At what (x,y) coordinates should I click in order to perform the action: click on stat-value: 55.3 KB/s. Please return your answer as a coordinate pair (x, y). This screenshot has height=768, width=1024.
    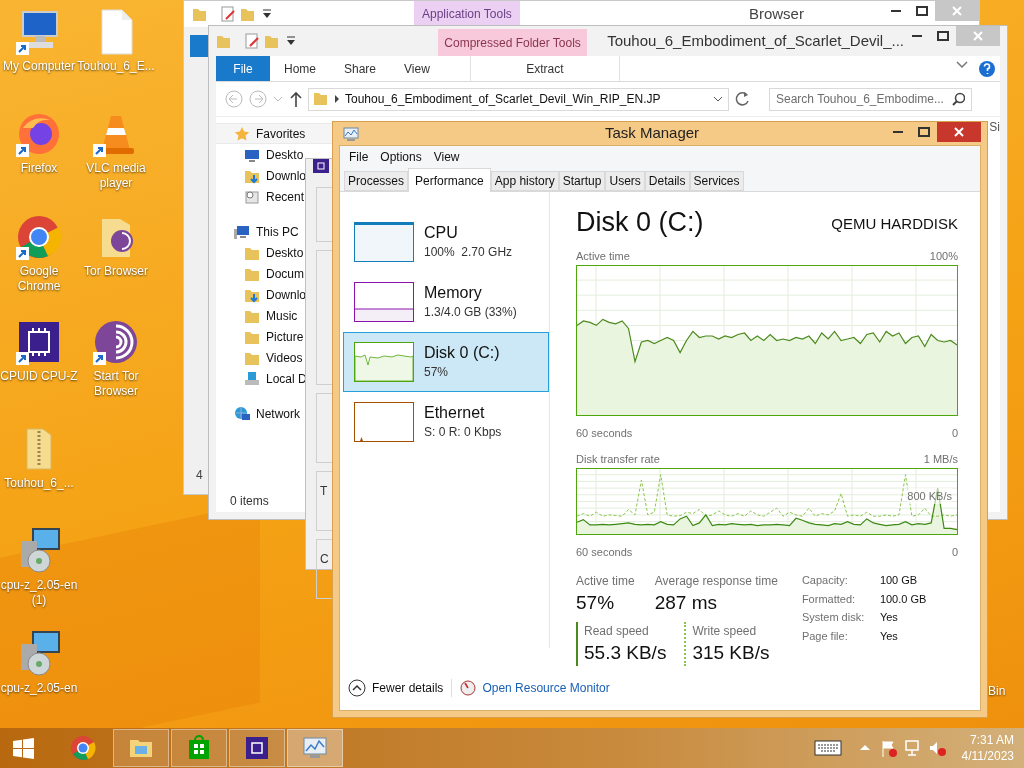
    Looking at the image, I should click on (625, 653).